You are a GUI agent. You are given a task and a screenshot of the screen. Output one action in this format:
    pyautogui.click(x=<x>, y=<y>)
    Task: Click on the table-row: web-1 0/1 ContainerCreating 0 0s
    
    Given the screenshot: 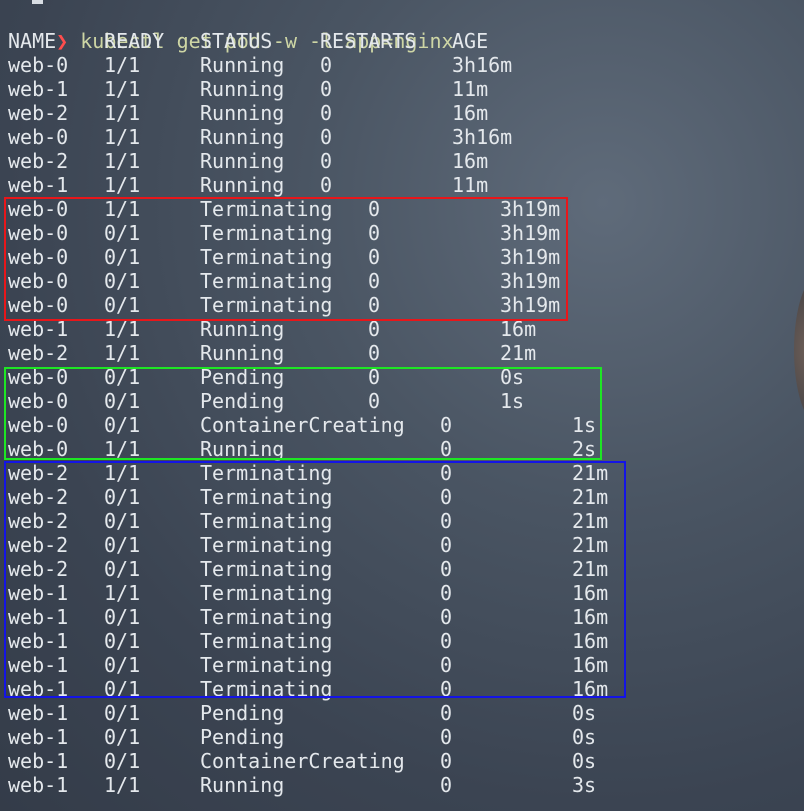 What is the action you would take?
    pyautogui.click(x=402, y=761)
    